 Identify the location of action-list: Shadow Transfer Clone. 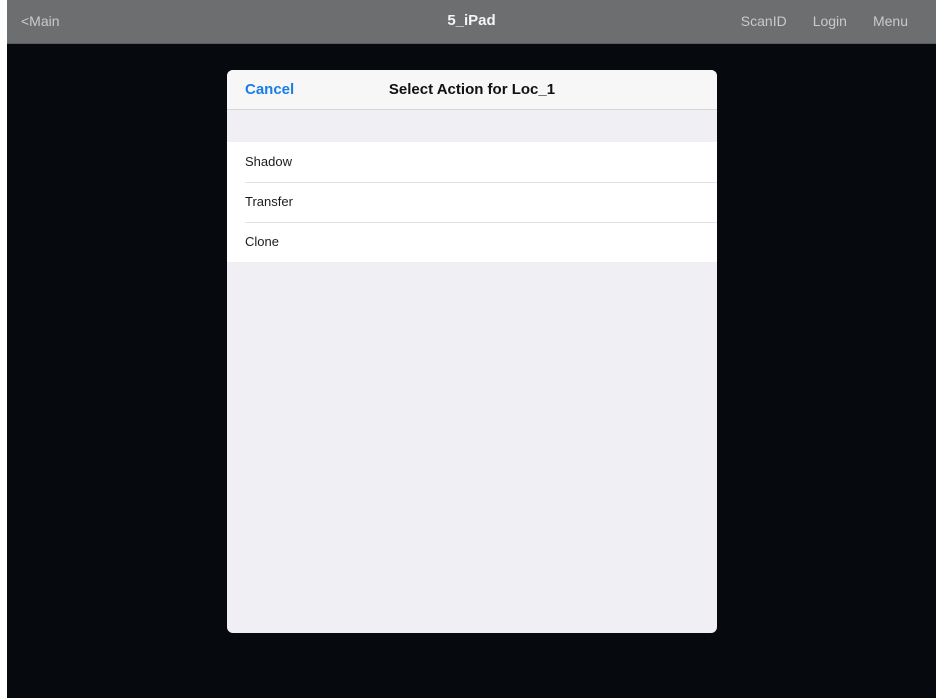
(472, 202).